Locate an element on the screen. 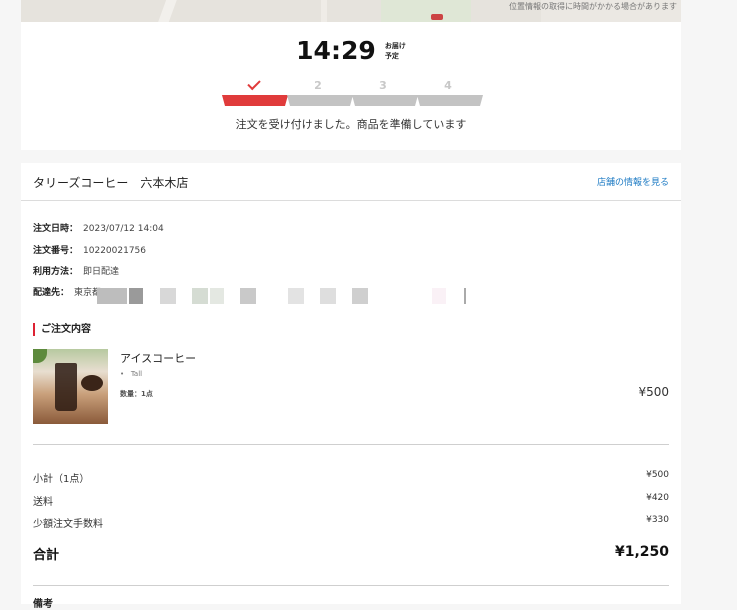  eta-note-line2: 予定 is located at coordinates (391, 55).